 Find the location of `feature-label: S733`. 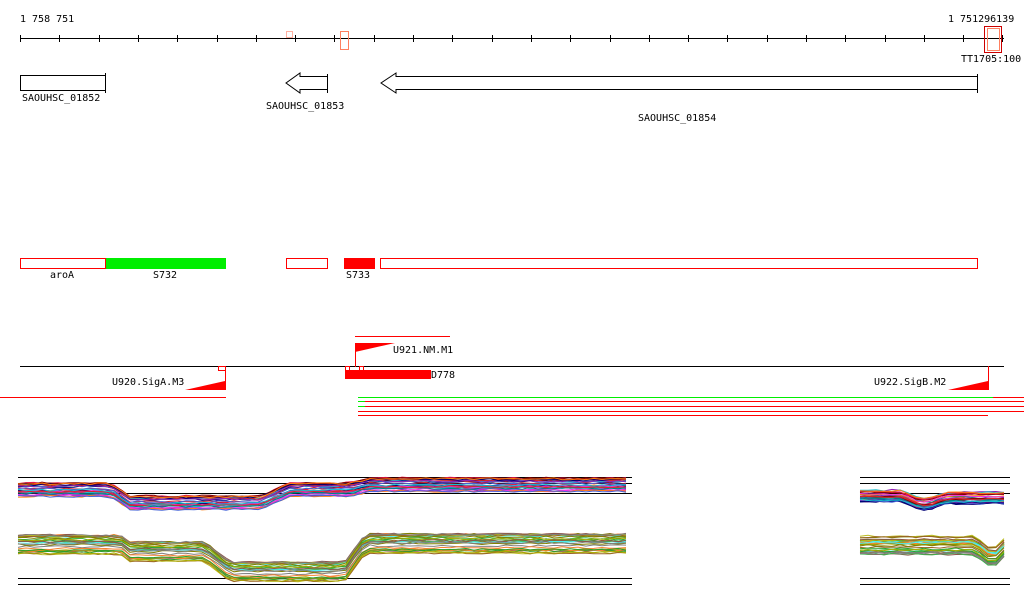

feature-label: S733 is located at coordinates (358, 276).